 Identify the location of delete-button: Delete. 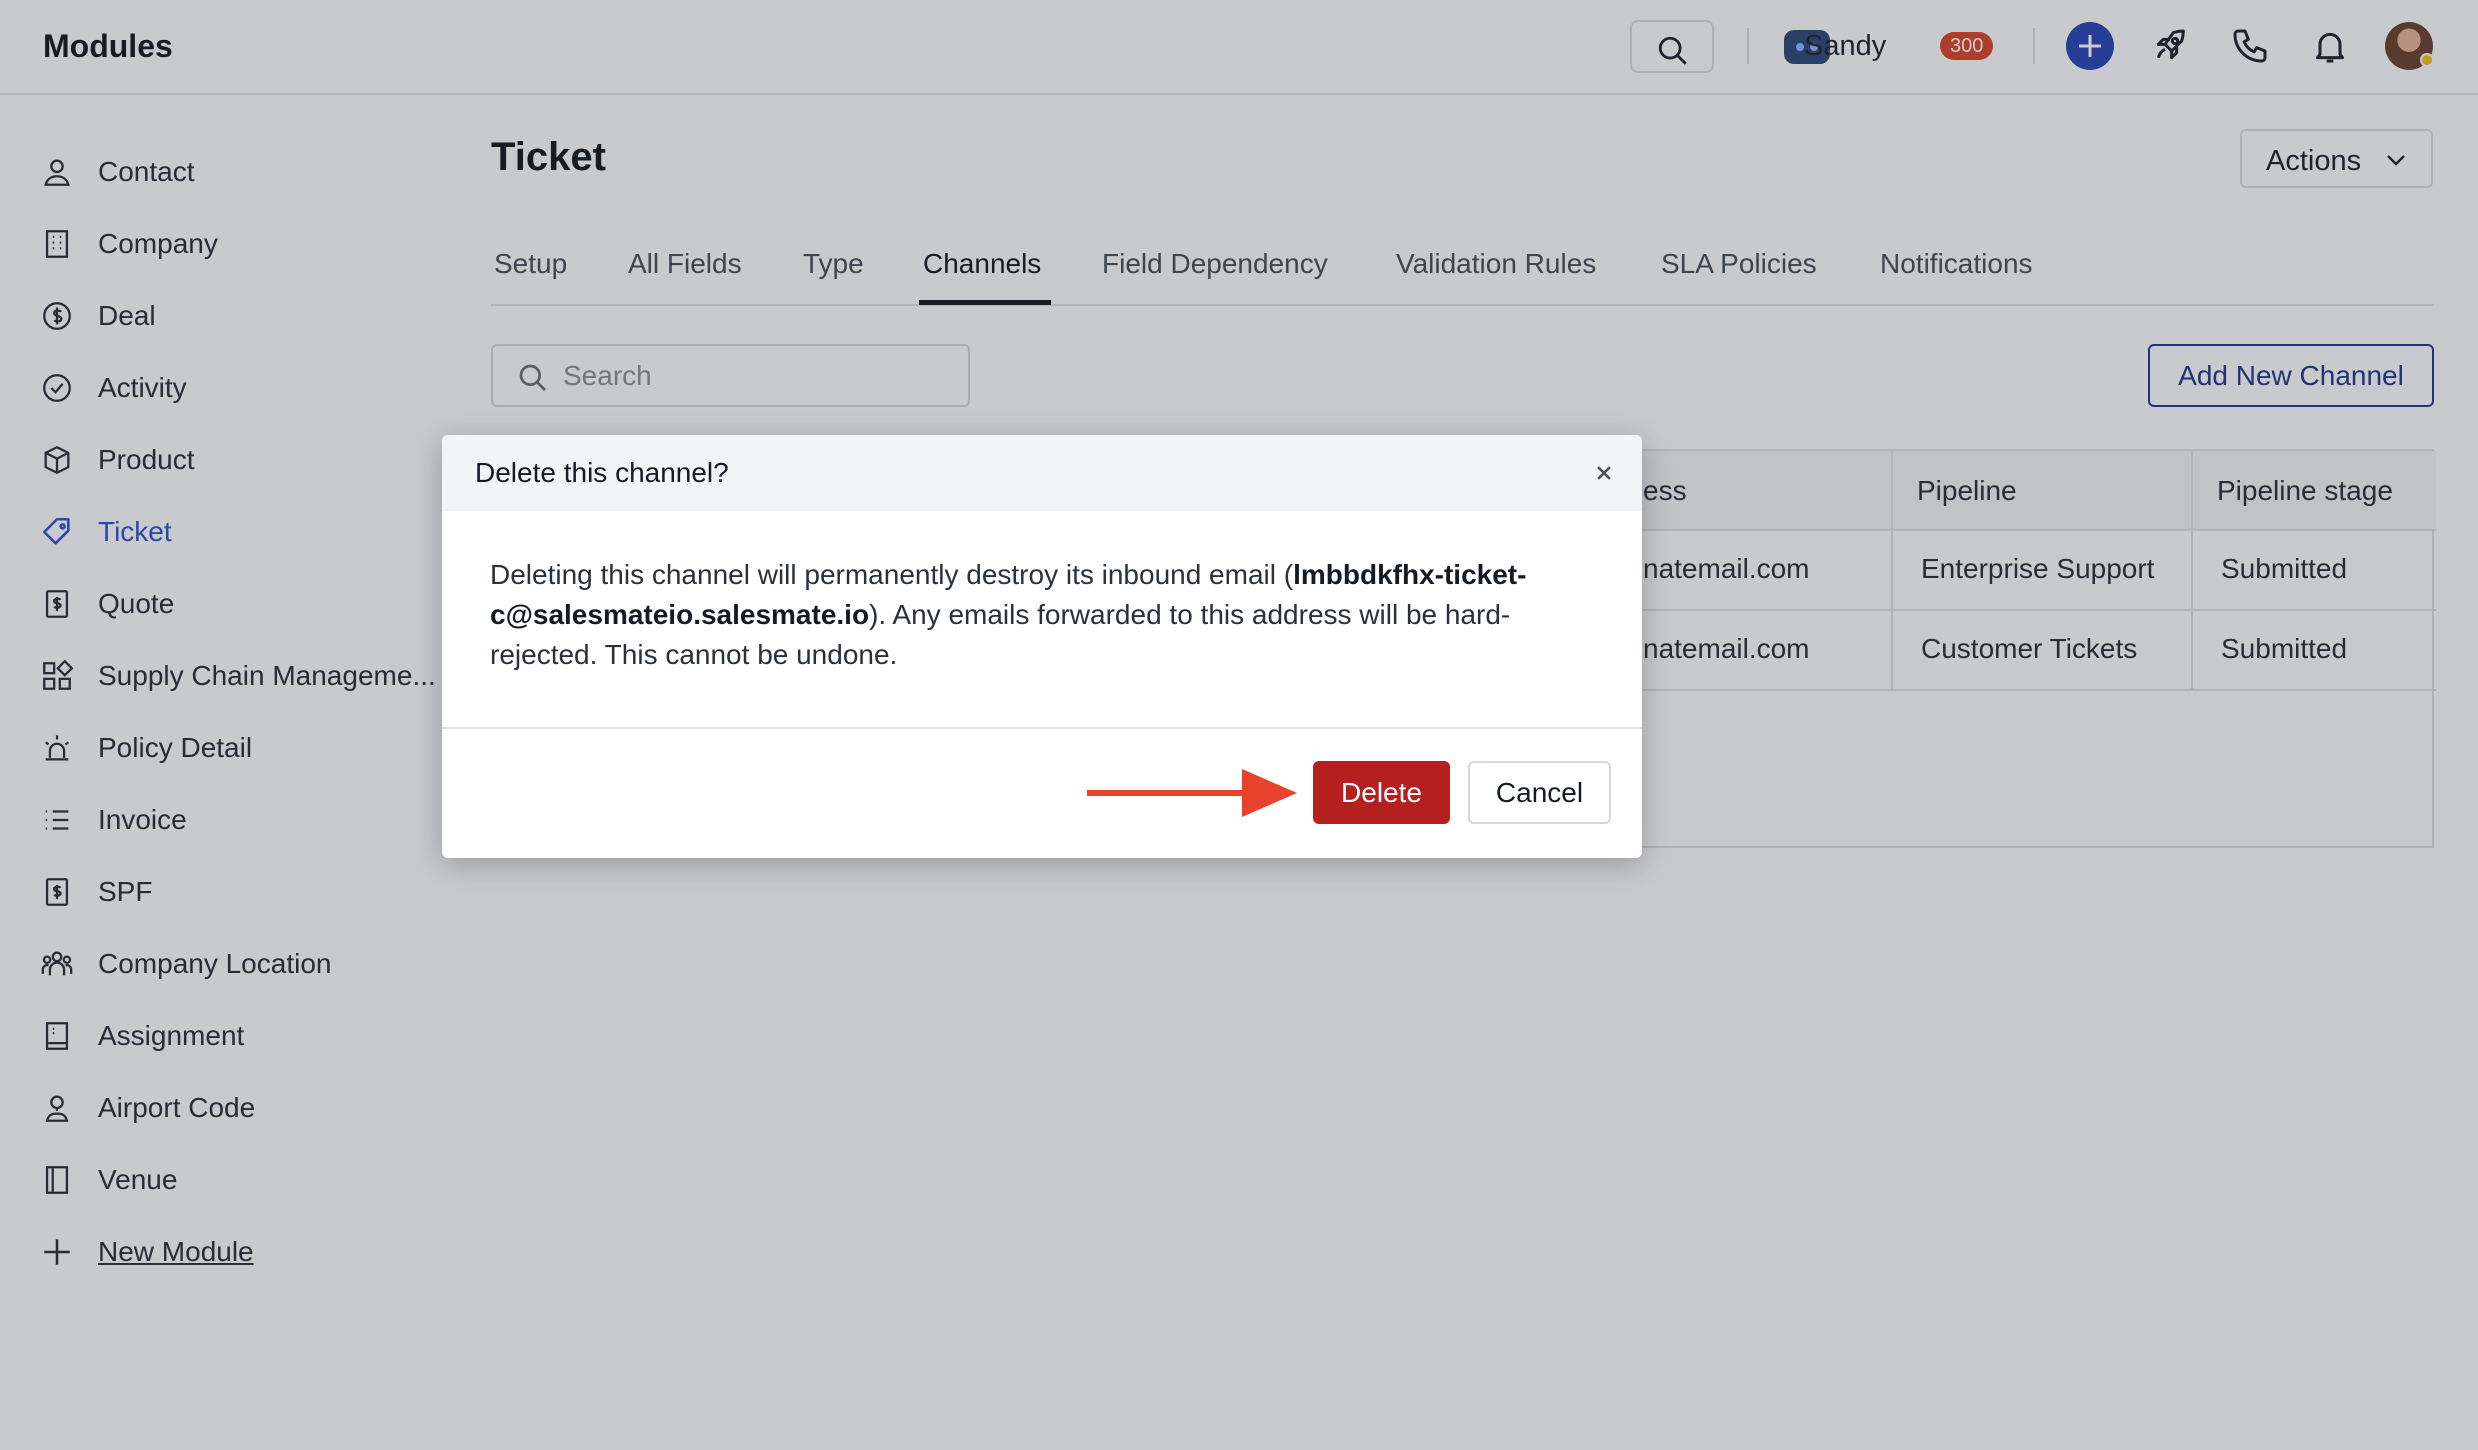
(1381, 792).